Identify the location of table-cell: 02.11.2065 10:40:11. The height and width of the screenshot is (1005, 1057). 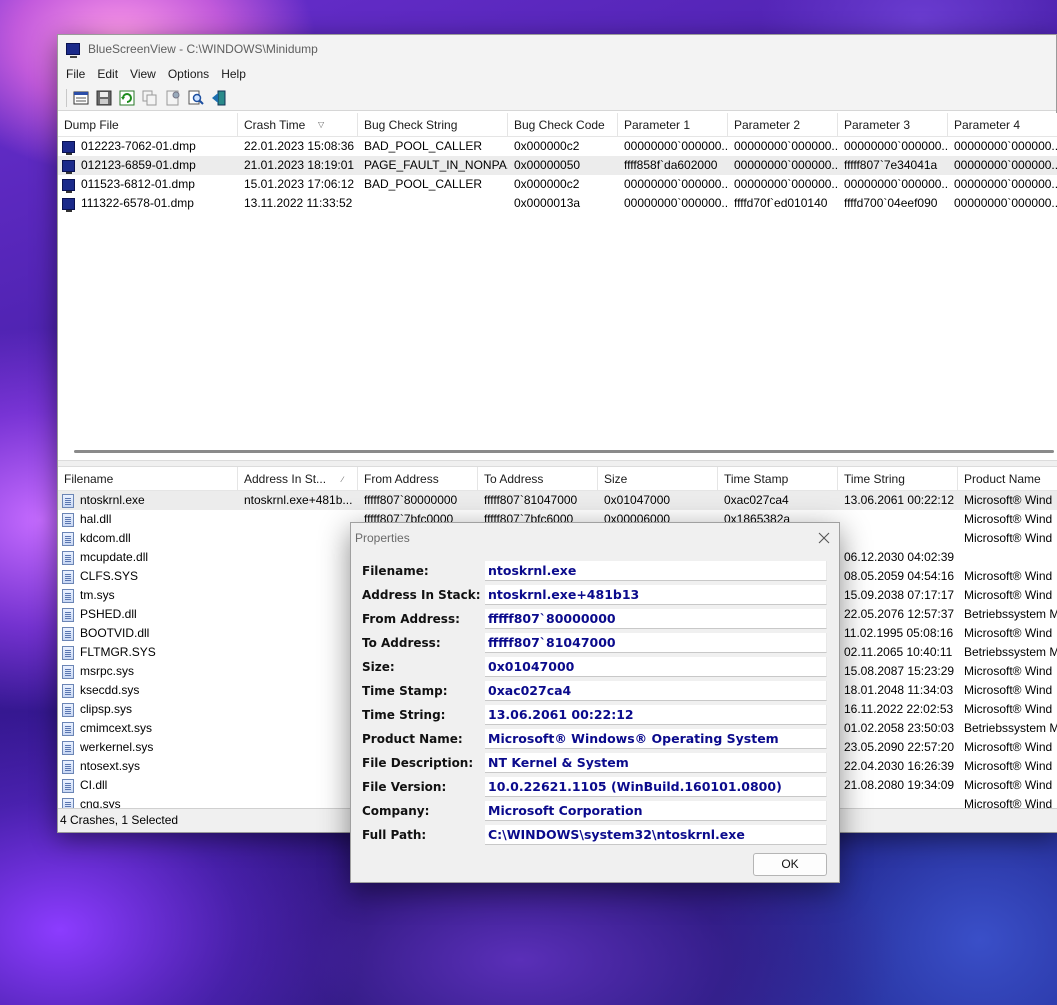
(898, 652).